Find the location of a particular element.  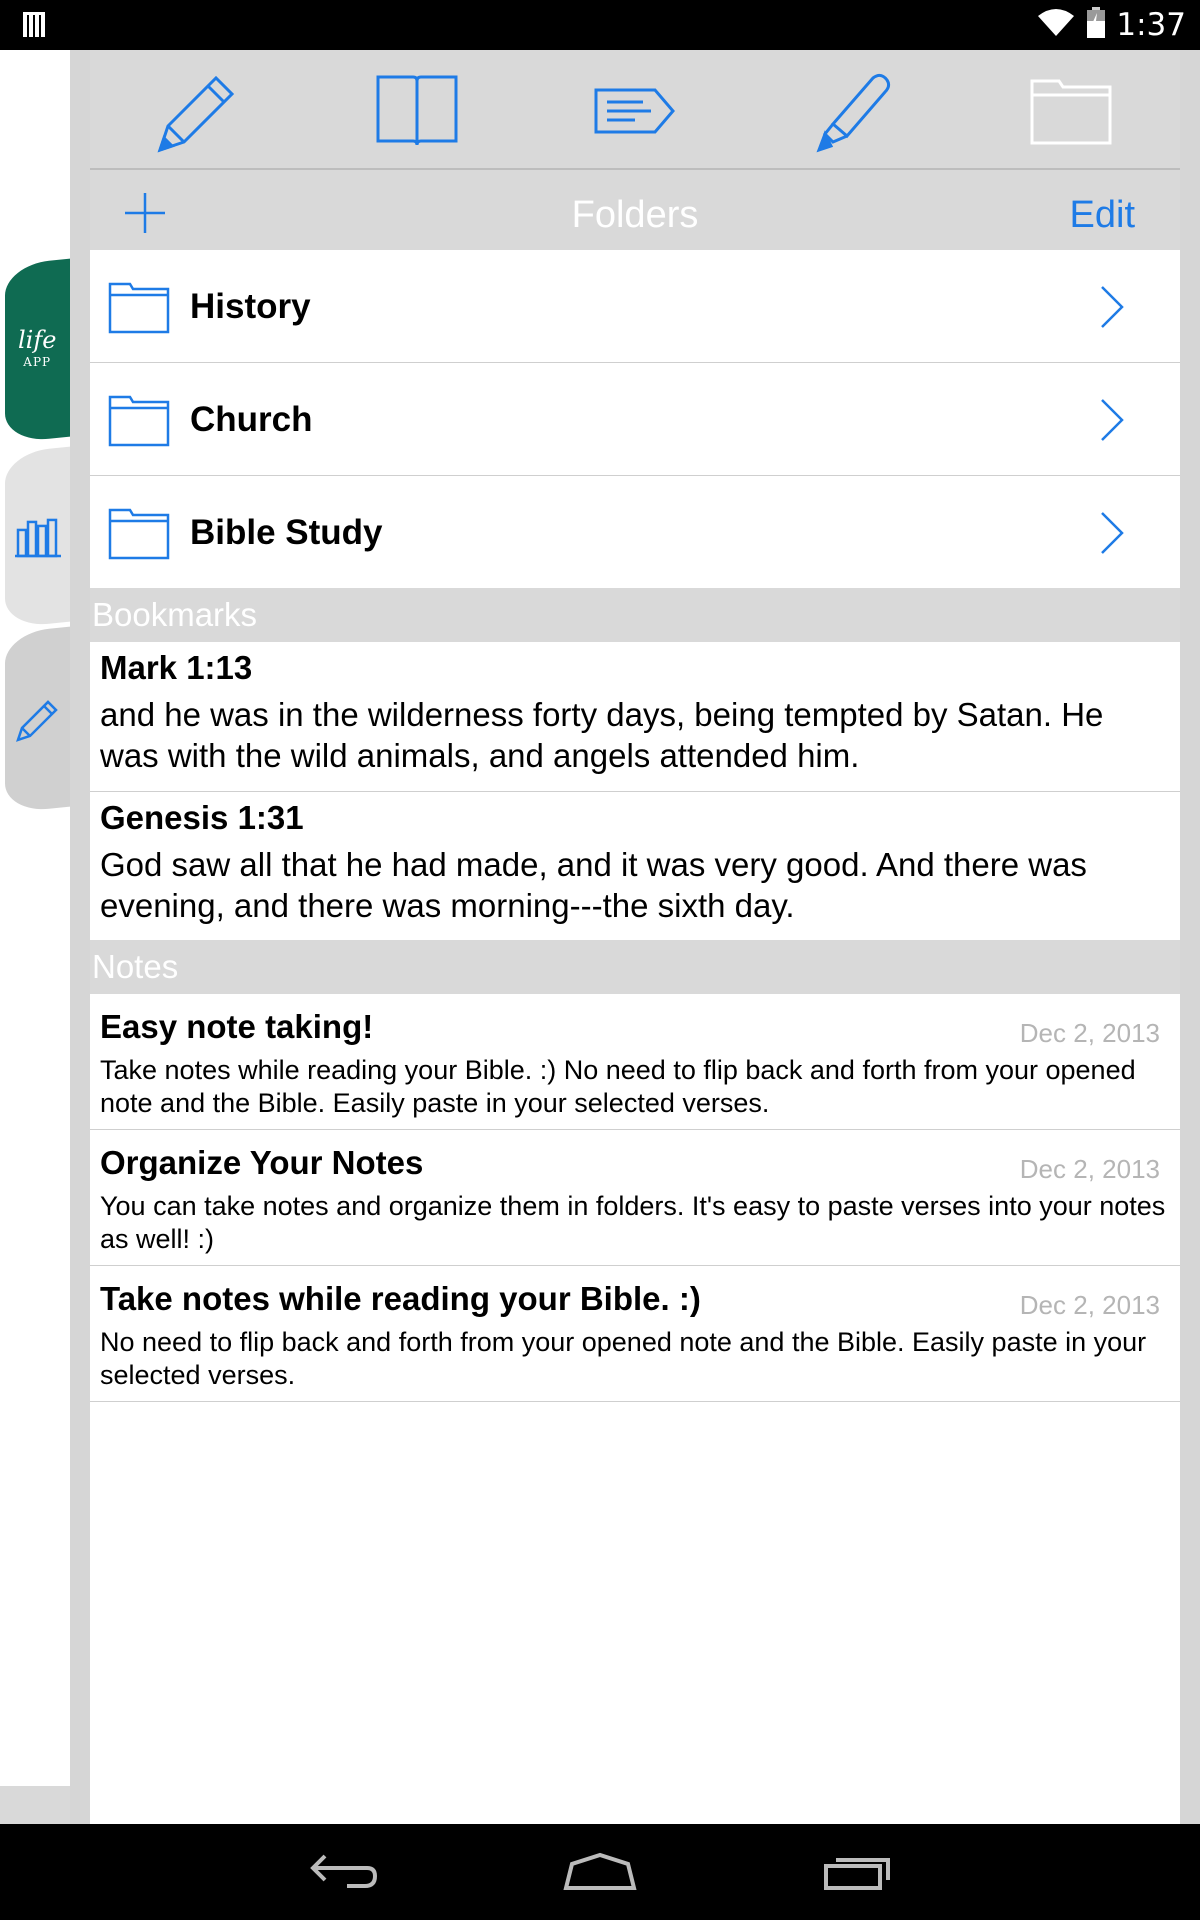

tool-notes-button is located at coordinates (197, 111).